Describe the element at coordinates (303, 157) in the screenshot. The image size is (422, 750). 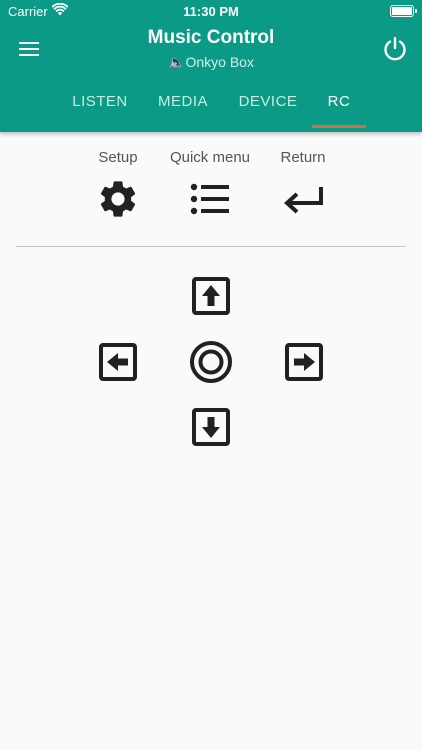
I see `return-label: Return` at that location.